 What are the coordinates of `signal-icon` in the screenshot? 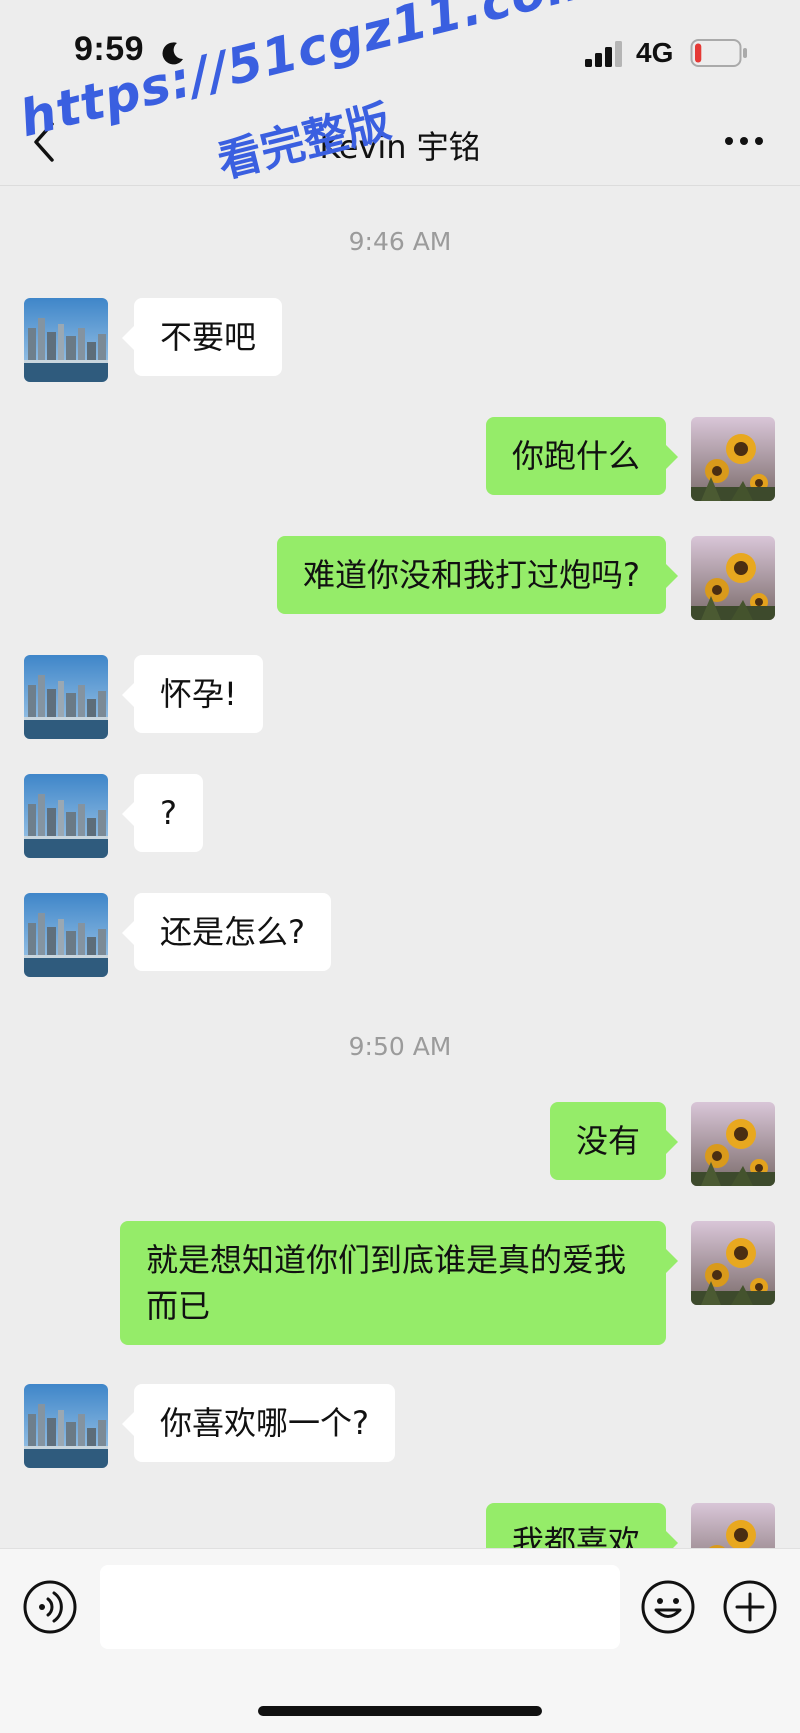 It's located at (603, 54).